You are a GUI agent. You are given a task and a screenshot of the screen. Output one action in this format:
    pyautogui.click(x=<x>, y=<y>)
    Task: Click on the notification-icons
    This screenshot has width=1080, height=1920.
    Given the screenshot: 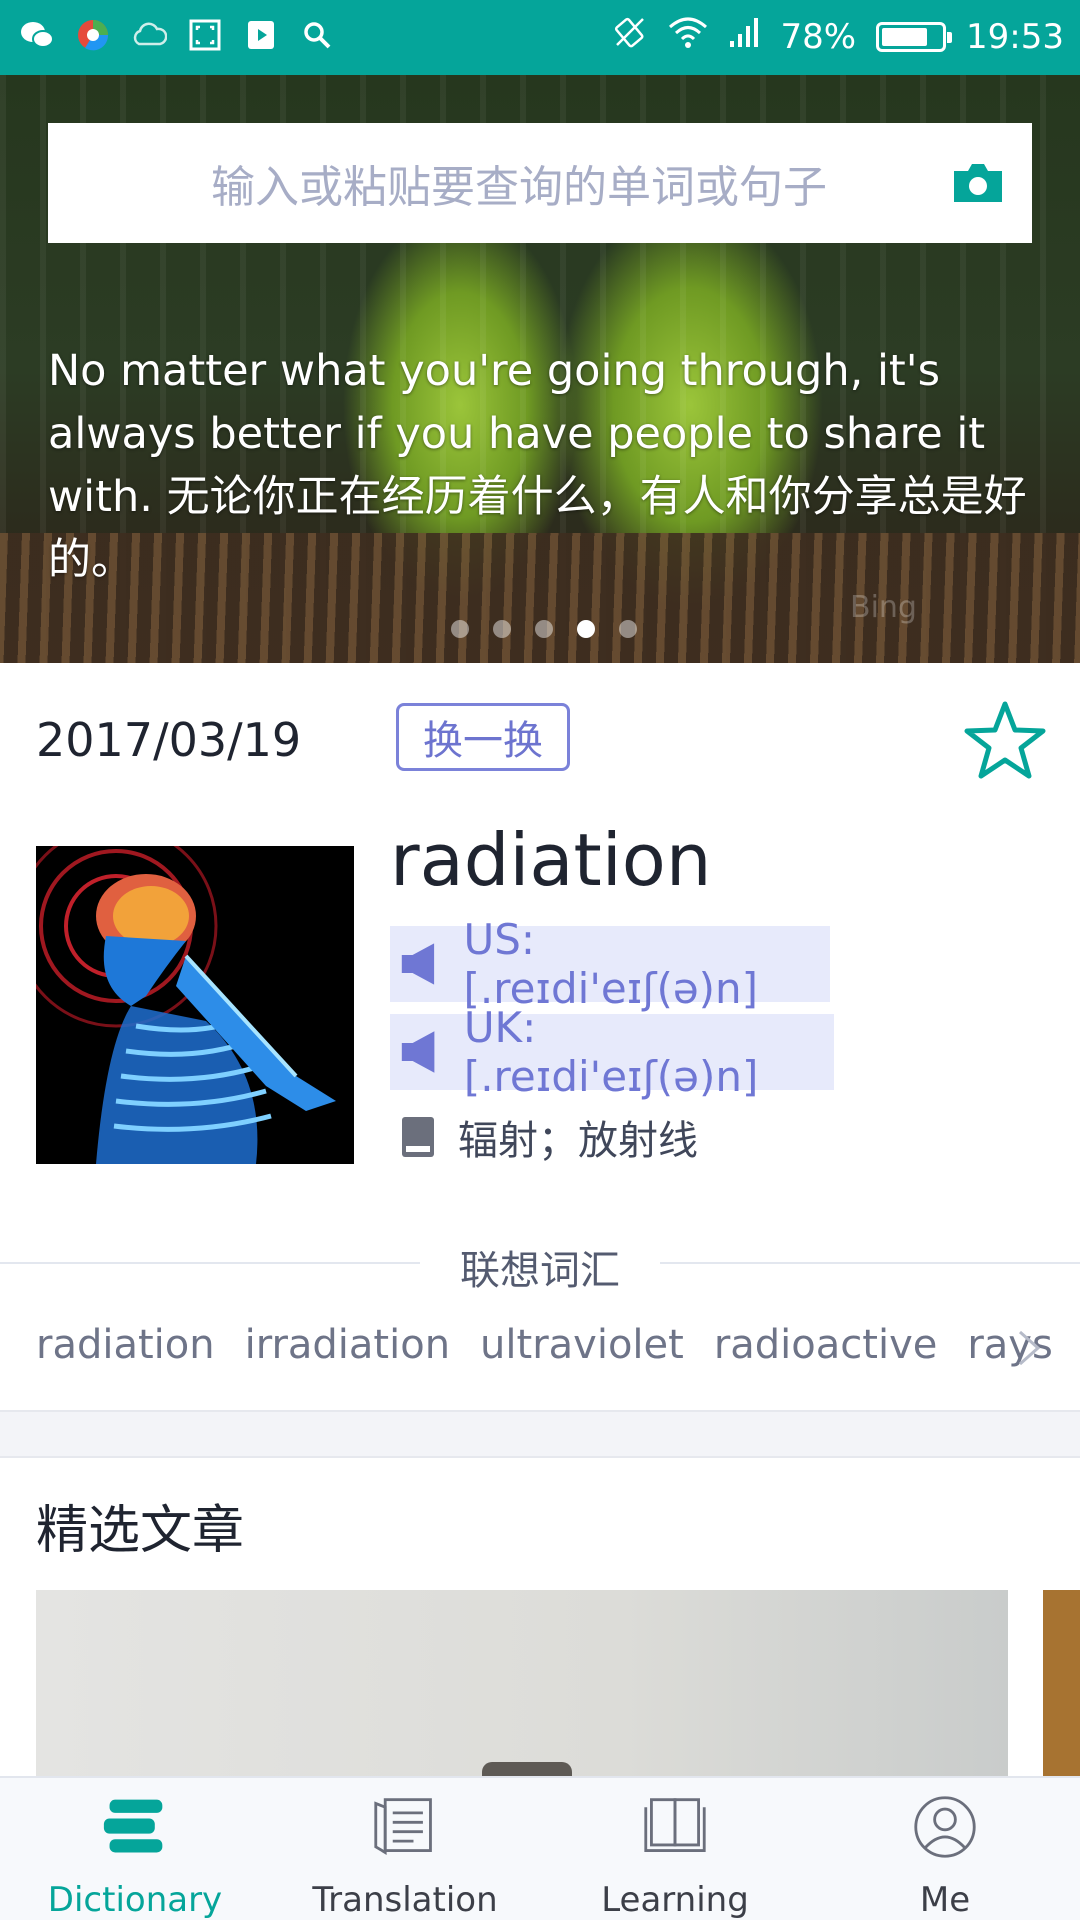 What is the action you would take?
    pyautogui.click(x=177, y=35)
    